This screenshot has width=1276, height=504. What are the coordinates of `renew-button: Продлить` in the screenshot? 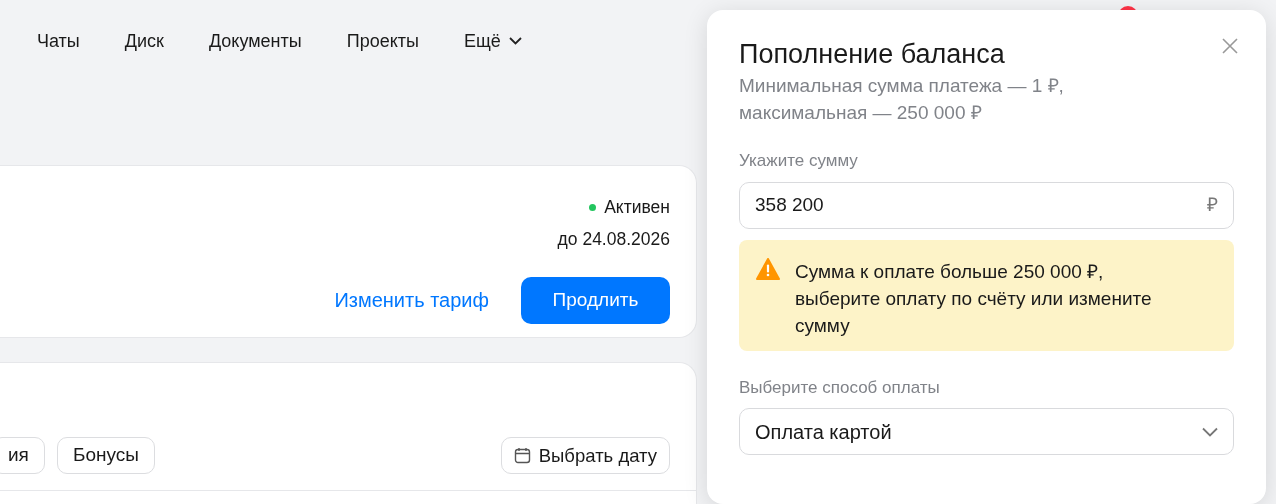 It's located at (595, 300).